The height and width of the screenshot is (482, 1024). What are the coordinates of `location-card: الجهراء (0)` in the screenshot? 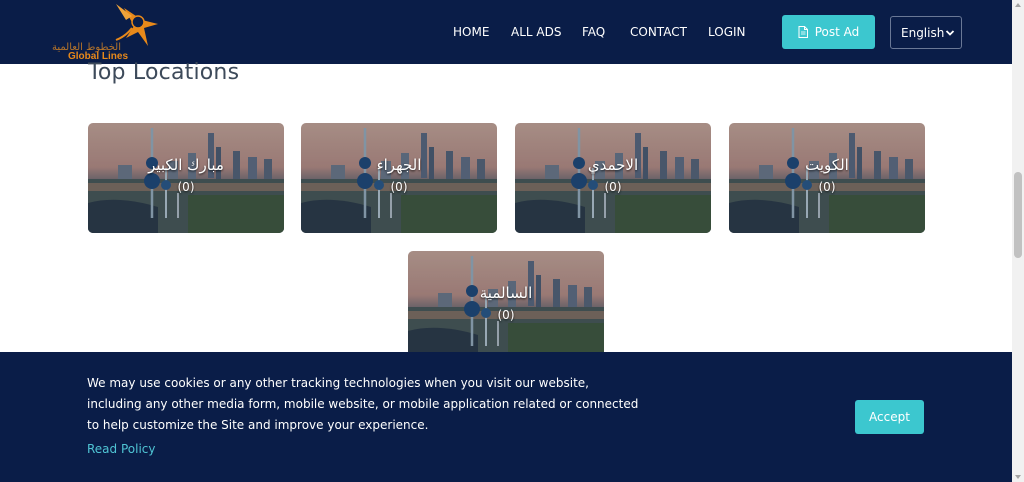 It's located at (399, 178).